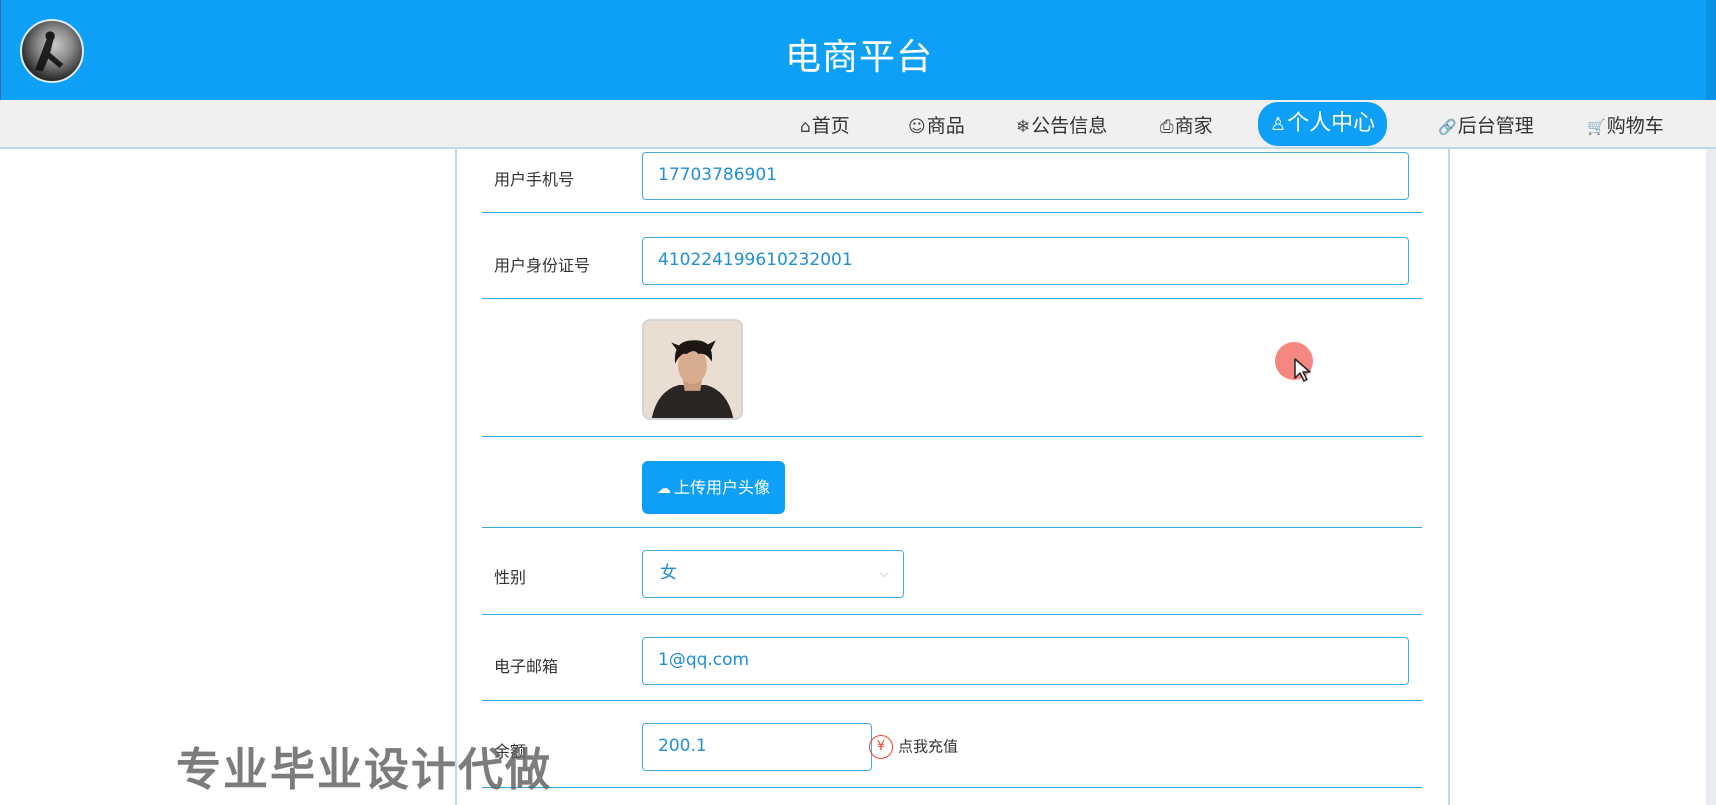 The height and width of the screenshot is (805, 1716). I want to click on nav-admin: 🔗后台管理, so click(1486, 126).